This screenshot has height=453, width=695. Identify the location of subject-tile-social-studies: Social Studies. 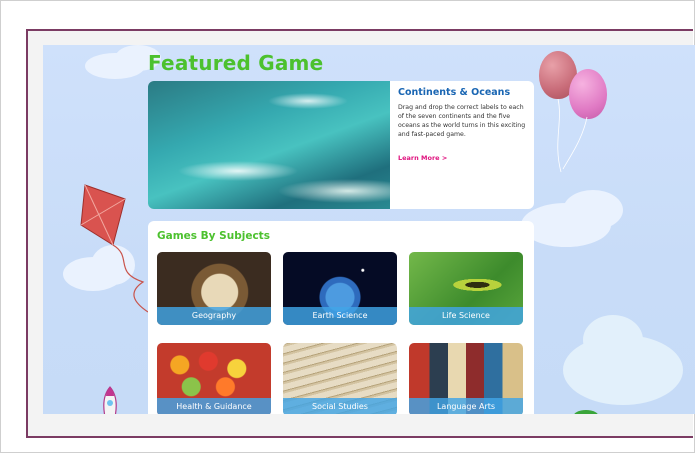
(340, 378).